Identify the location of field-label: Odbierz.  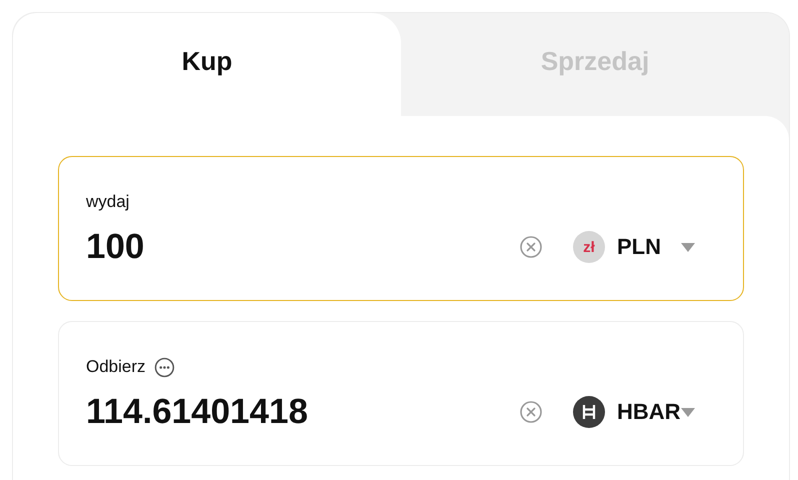
(116, 367).